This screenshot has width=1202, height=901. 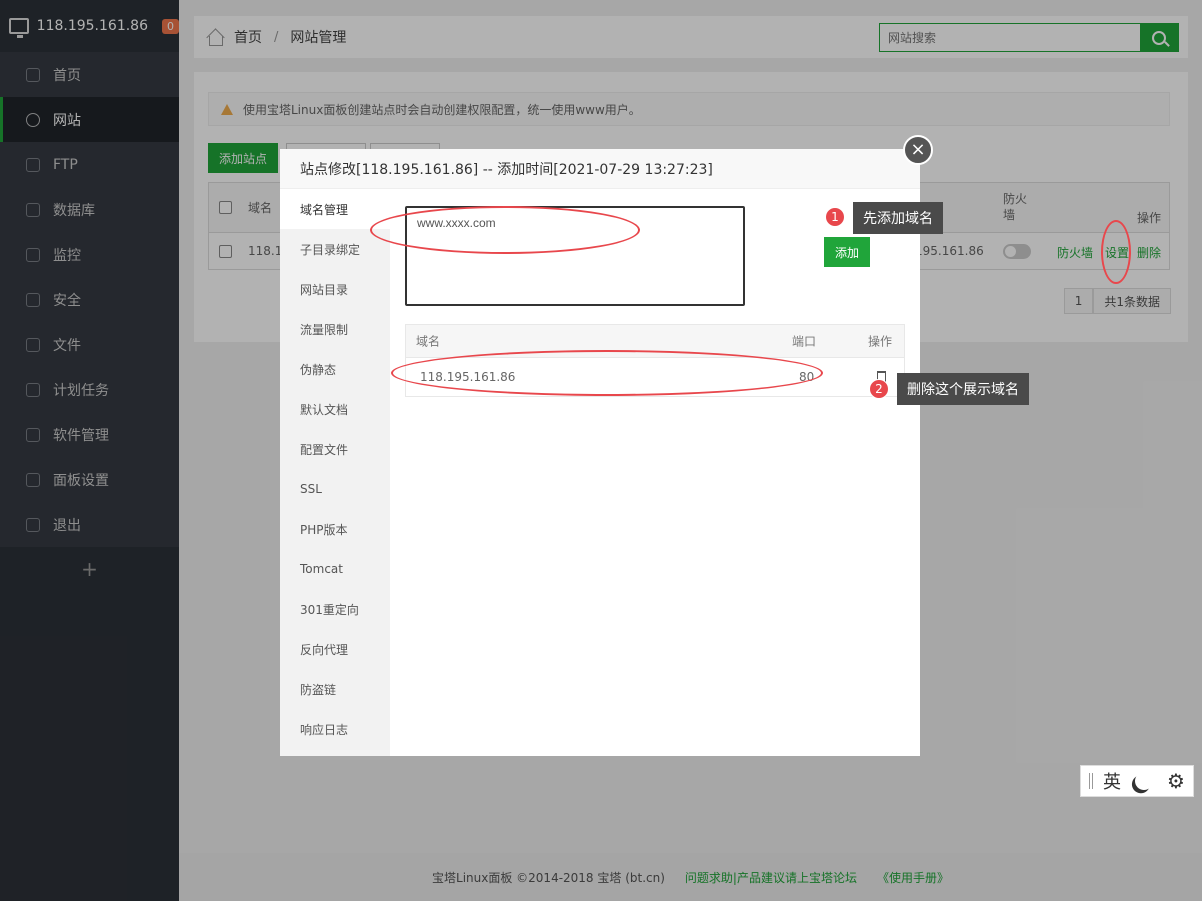 I want to click on column-ops: 操作, so click(x=880, y=341).